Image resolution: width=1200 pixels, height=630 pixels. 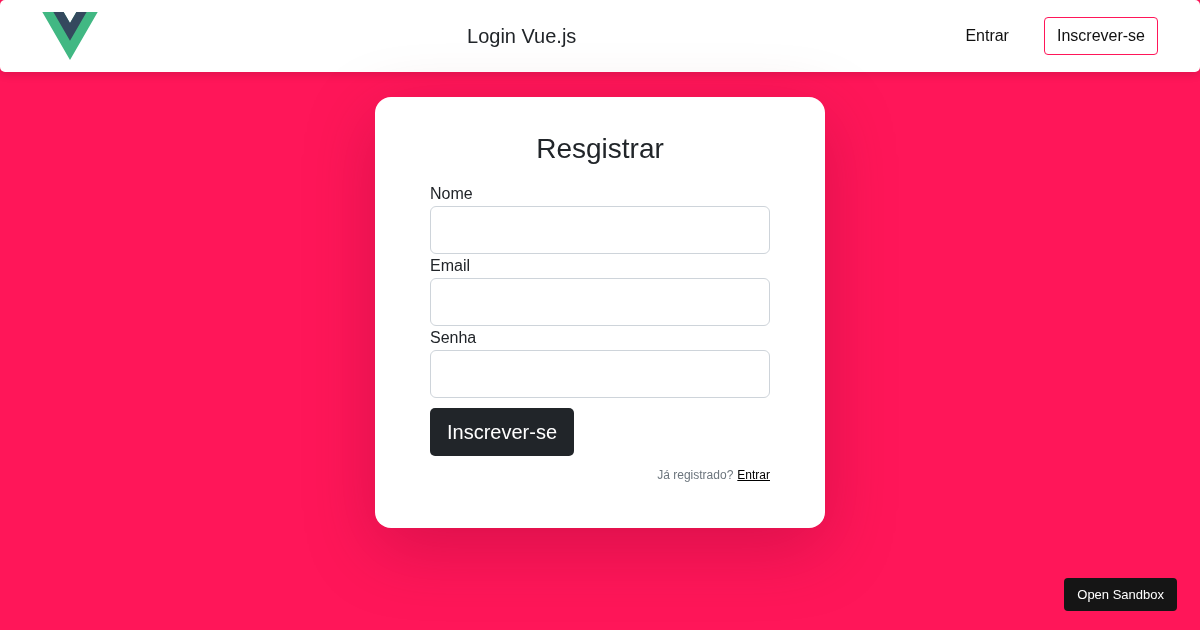 What do you see at coordinates (1100, 36) in the screenshot?
I see `signup-button: Inscrever-se` at bounding box center [1100, 36].